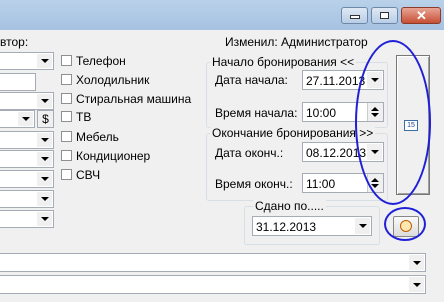  What do you see at coordinates (134, 99) in the screenshot?
I see `amenity-label: Стиральная машина` at bounding box center [134, 99].